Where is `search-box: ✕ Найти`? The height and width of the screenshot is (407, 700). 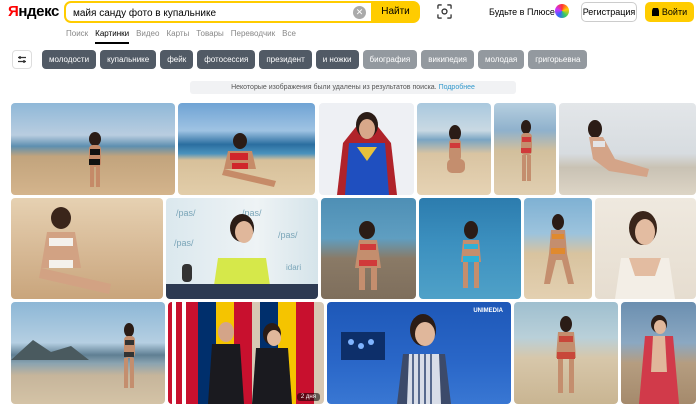
search-box: ✕ Найти is located at coordinates (242, 12).